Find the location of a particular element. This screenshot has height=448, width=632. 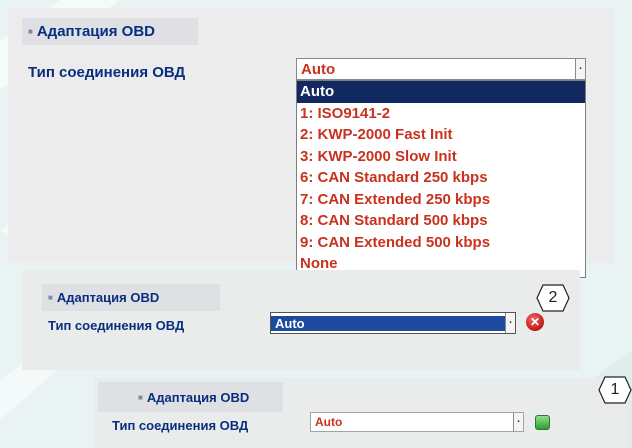

dropdown-option: 8: CAN Standard 500 kbps is located at coordinates (441, 221).